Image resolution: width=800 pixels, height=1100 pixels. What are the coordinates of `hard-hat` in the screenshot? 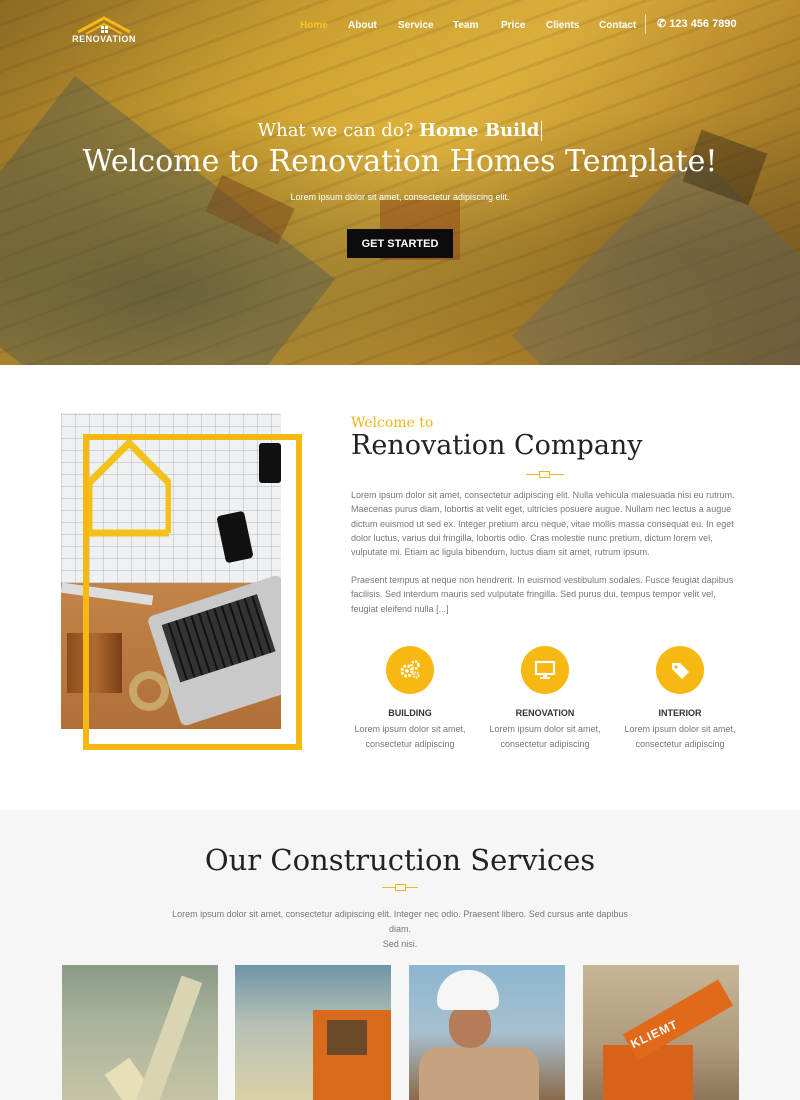 It's located at (468, 990).